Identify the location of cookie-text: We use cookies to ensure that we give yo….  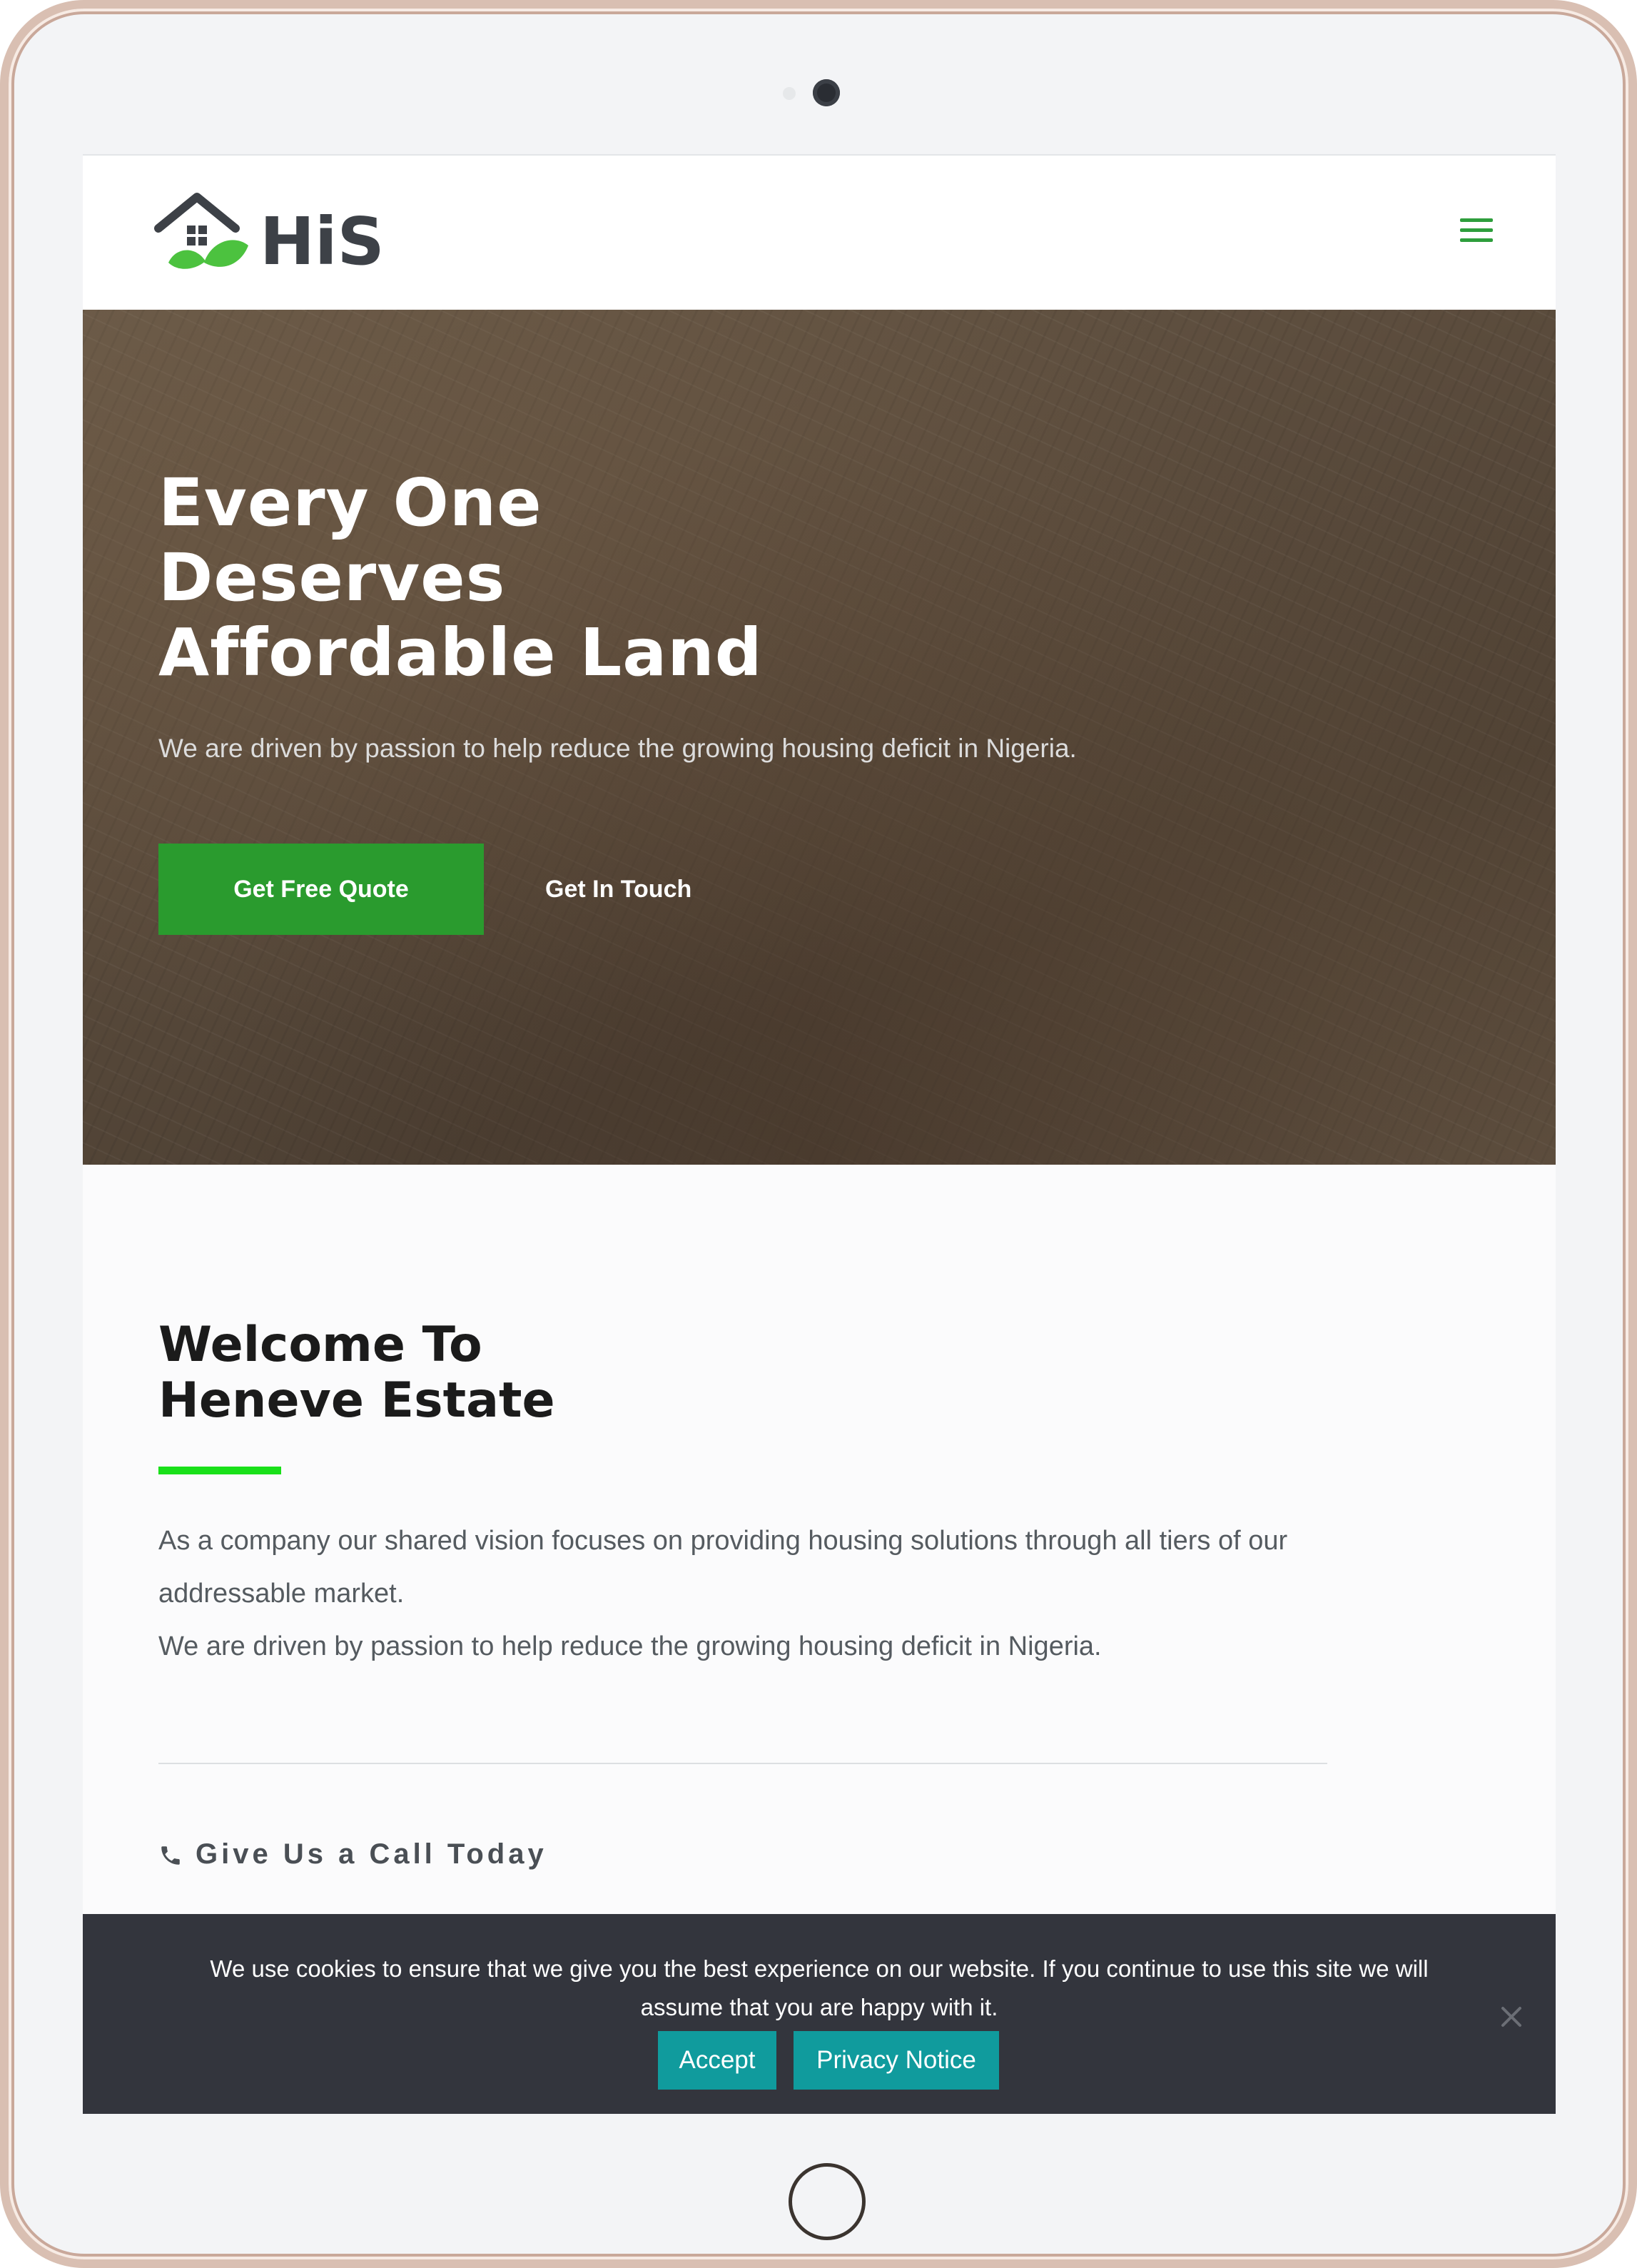
(820, 1988).